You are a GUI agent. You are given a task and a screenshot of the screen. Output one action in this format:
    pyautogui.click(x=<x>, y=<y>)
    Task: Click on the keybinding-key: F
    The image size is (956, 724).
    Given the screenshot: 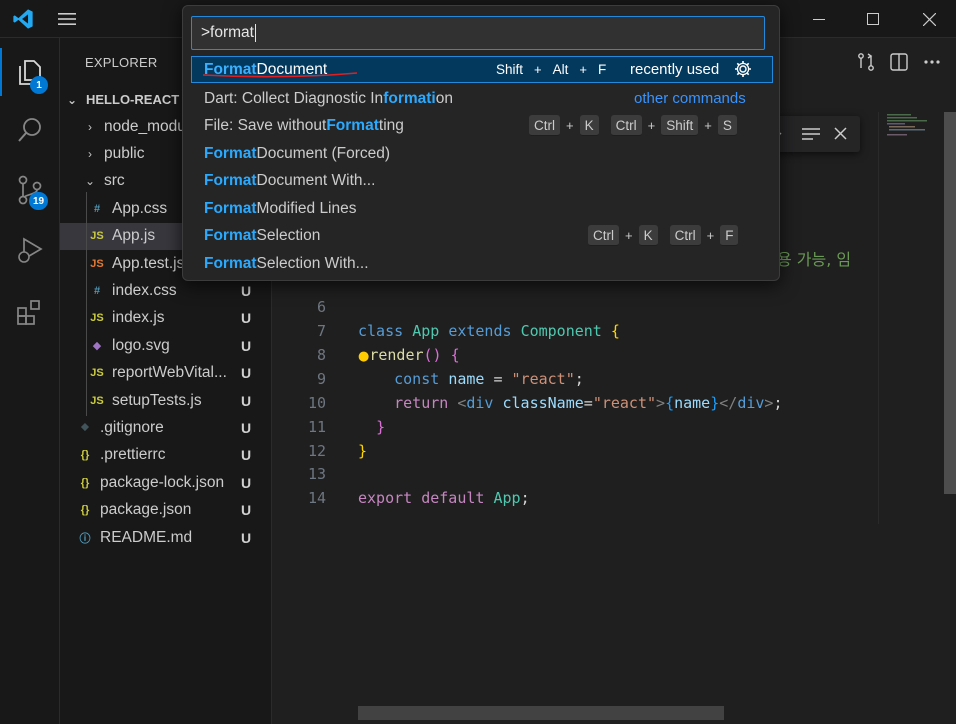 What is the action you would take?
    pyautogui.click(x=602, y=69)
    